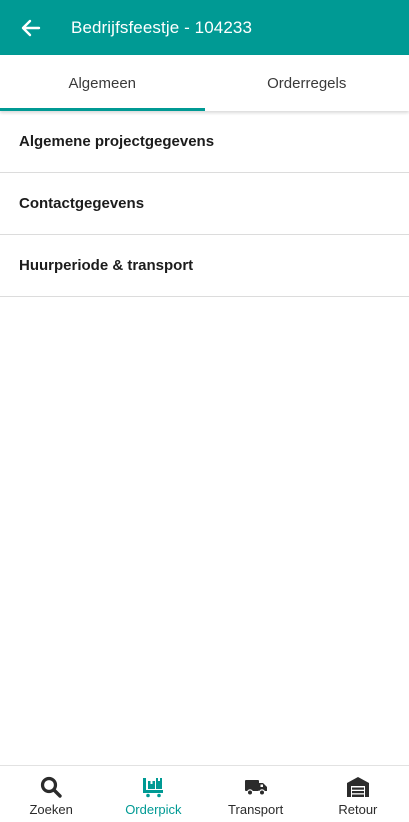 The height and width of the screenshot is (822, 409). I want to click on section-huurperiode-transport: Huurperiode & transport, so click(204, 266).